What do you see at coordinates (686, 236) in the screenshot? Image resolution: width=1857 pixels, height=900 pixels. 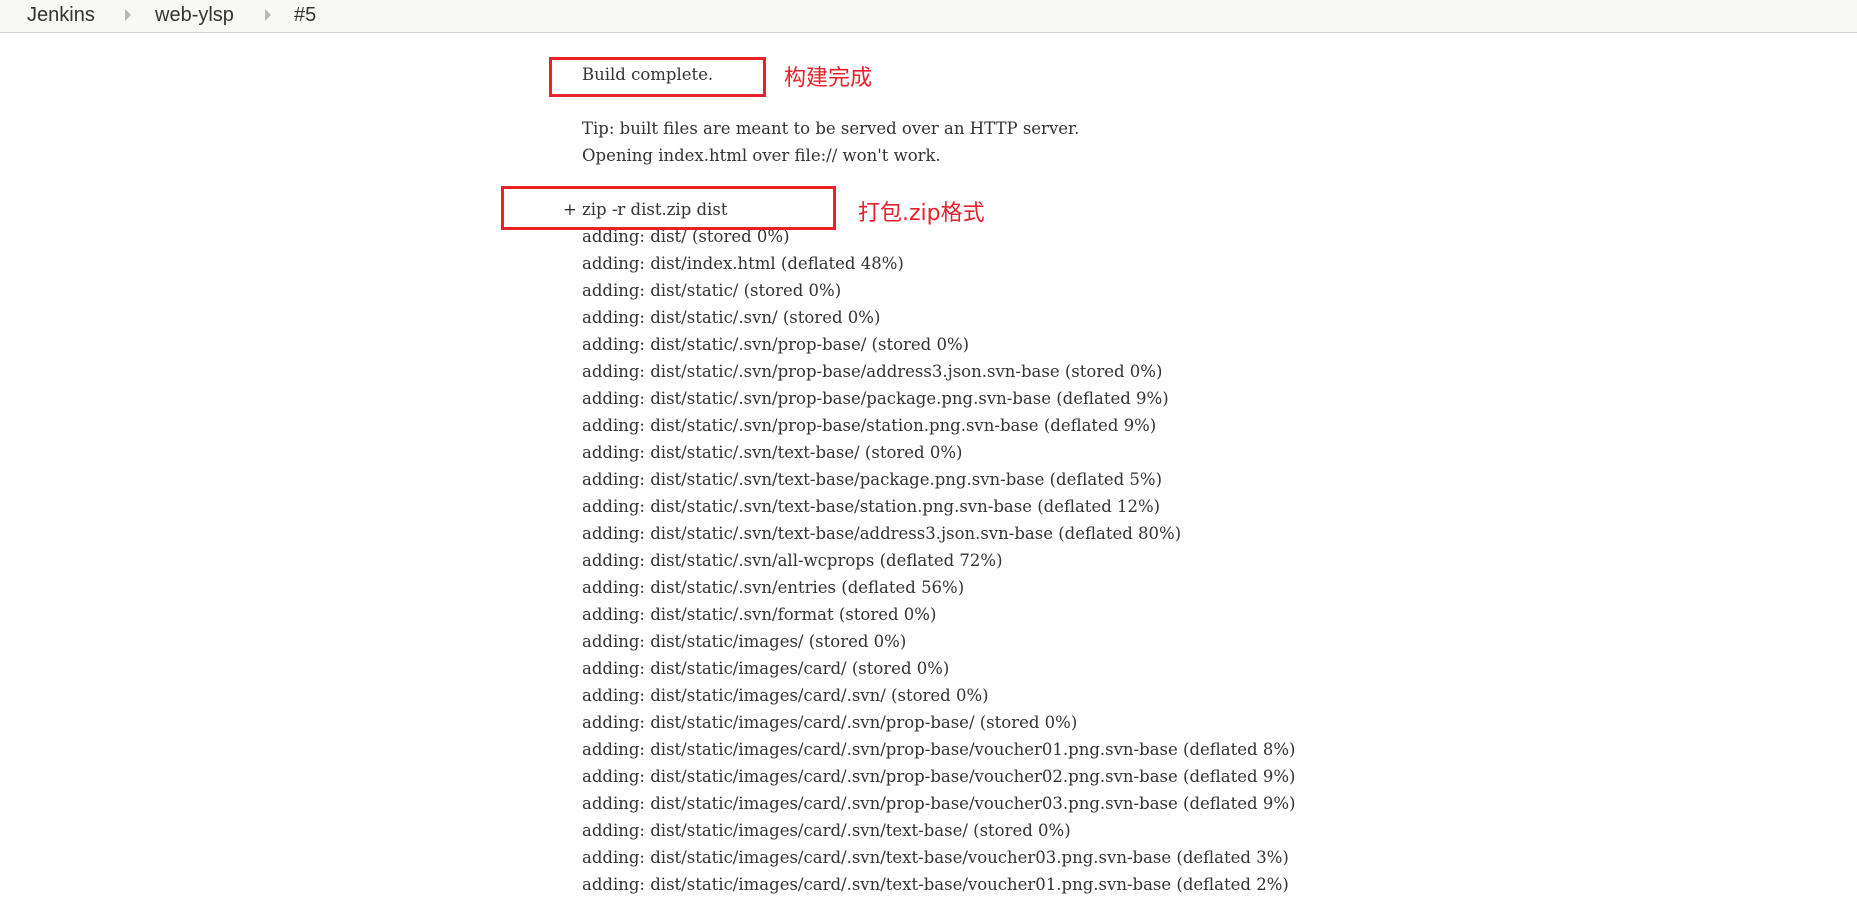 I see `console-line: adding: dist/ (stored 0%)` at bounding box center [686, 236].